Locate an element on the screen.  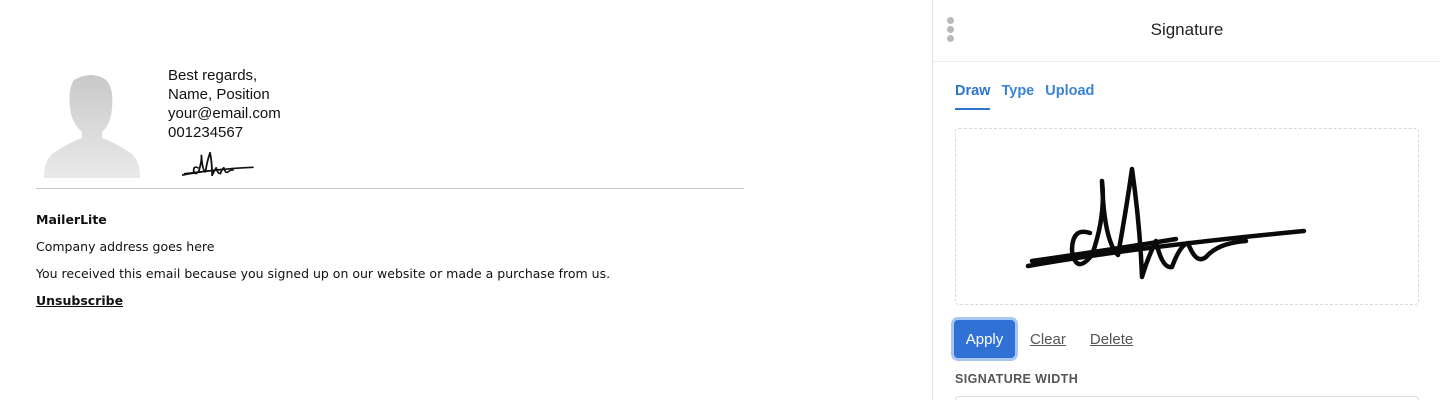
signature-actions: Apply Clear Delete is located at coordinates (1048, 339).